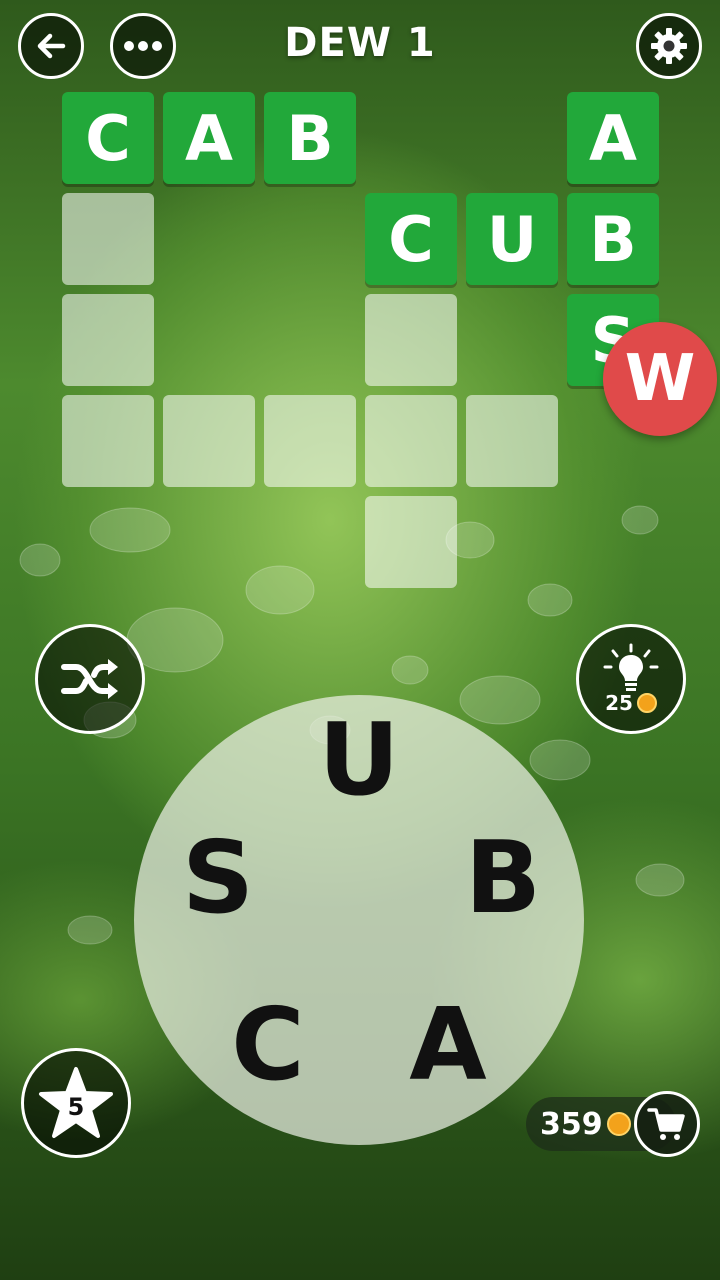 The width and height of the screenshot is (720, 1280). Describe the element at coordinates (360, 43) in the screenshot. I see `level-title: DEW 1` at that location.